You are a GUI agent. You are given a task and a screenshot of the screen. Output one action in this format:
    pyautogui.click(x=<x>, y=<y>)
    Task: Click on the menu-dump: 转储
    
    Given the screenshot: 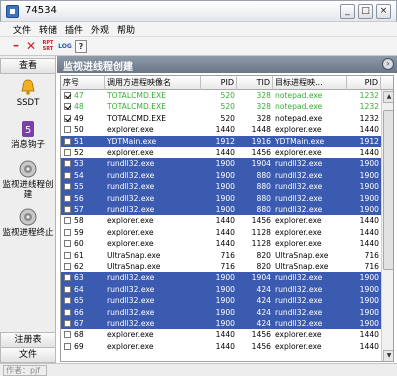 What is the action you would take?
    pyautogui.click(x=48, y=29)
    